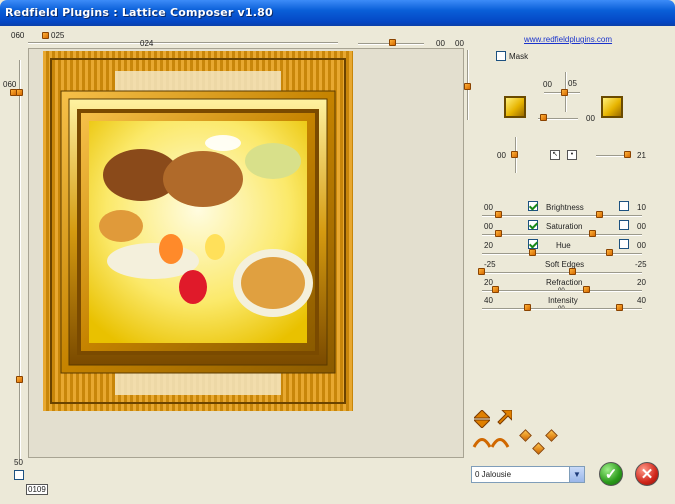  What do you see at coordinates (527, 307) in the screenshot?
I see `intensity-left-thumb` at bounding box center [527, 307].